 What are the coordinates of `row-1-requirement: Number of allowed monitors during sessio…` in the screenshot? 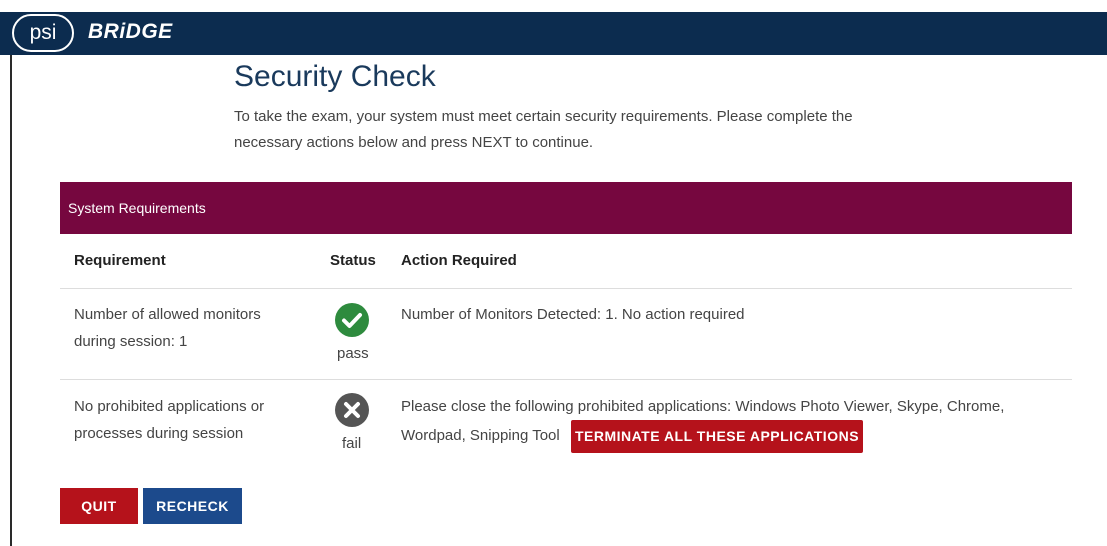 It's located at (194, 328).